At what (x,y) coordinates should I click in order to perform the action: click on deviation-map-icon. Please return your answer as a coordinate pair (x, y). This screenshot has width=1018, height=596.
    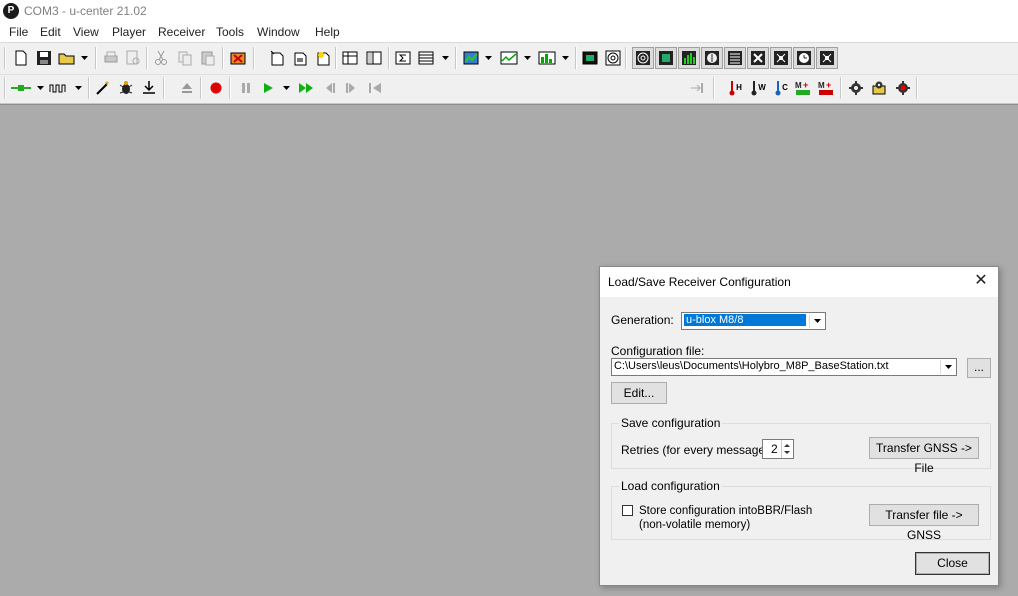
    Looking at the image, I should click on (643, 58).